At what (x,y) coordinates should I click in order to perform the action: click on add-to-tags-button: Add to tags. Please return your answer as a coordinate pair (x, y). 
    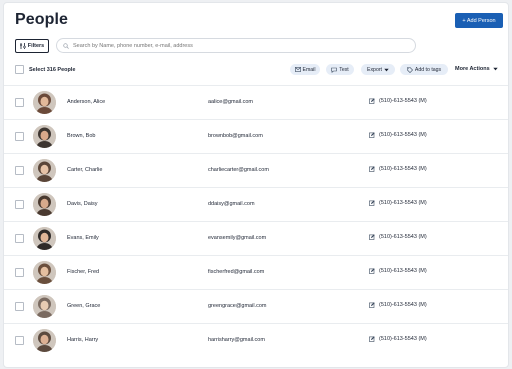
    Looking at the image, I should click on (424, 69).